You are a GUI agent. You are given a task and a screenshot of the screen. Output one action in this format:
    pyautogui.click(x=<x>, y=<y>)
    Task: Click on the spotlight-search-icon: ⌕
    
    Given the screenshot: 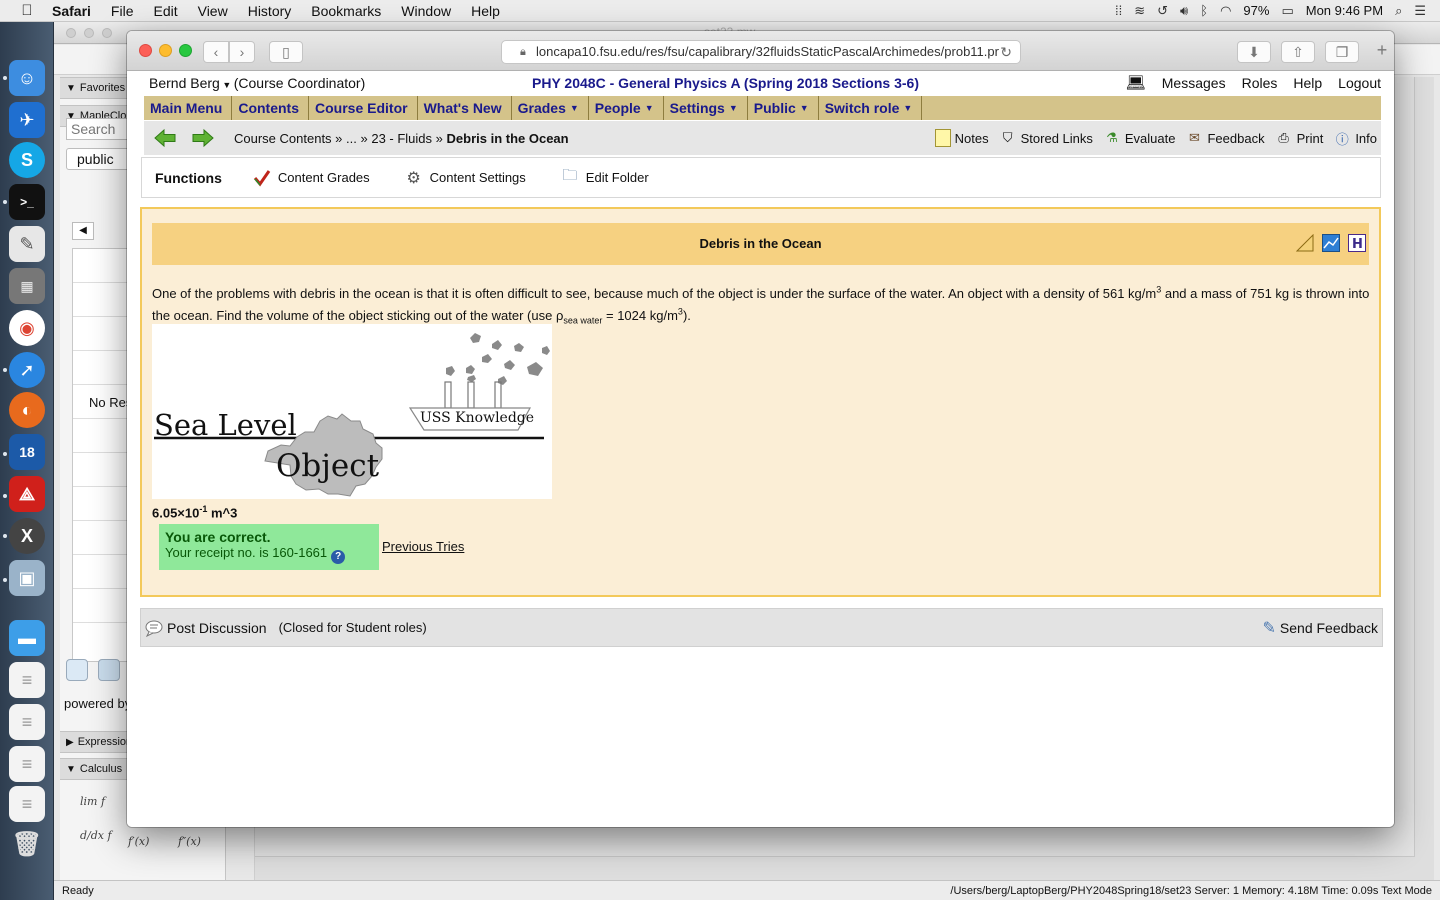 What is the action you would take?
    pyautogui.click(x=1398, y=11)
    